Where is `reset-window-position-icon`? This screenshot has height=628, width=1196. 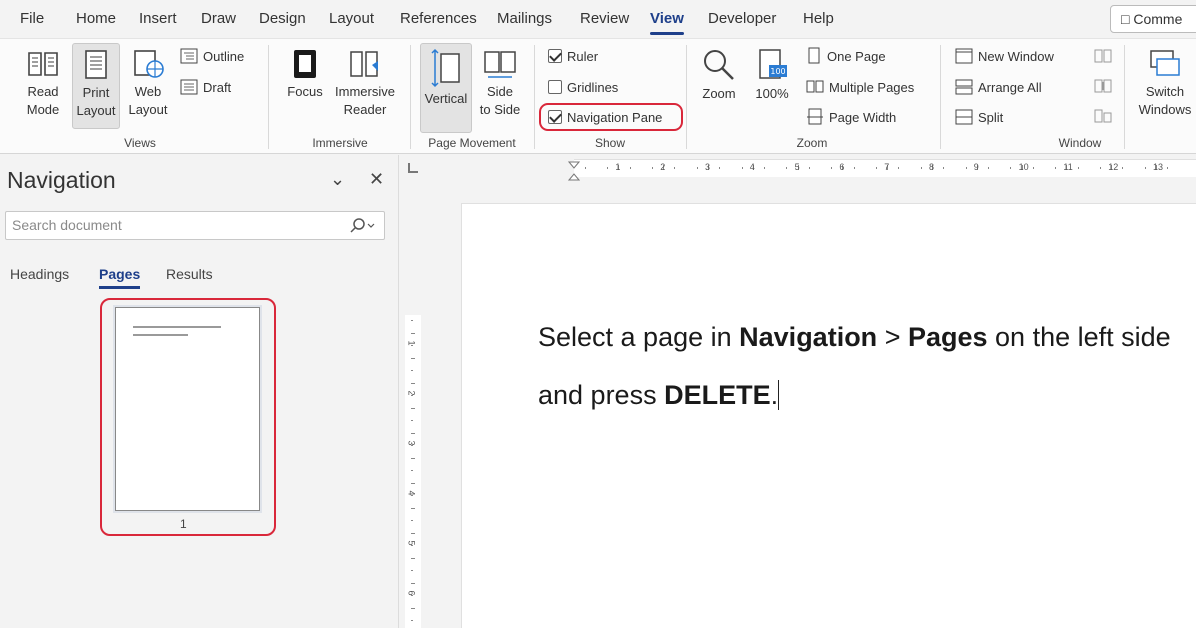
reset-window-position-icon is located at coordinates (1103, 116).